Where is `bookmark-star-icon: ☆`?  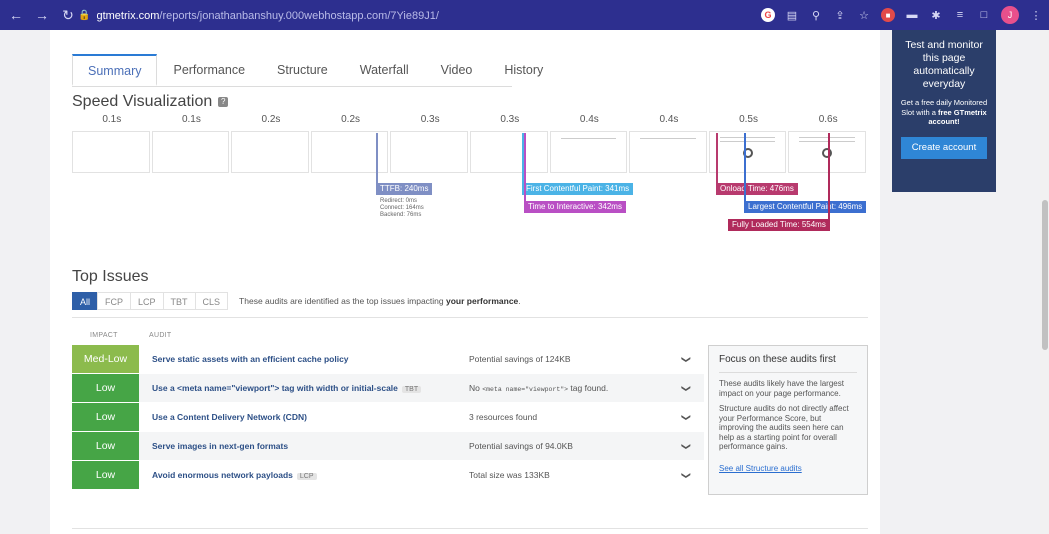
bookmark-star-icon: ☆ is located at coordinates (864, 15).